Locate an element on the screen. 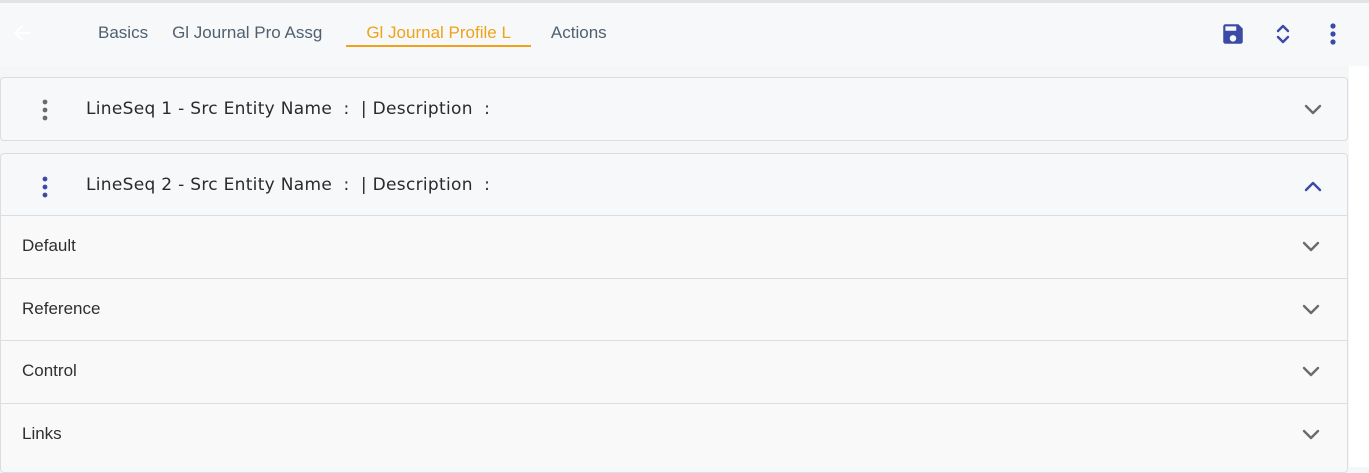 The height and width of the screenshot is (473, 1369). line-1-expand-toggle is located at coordinates (1313, 110).